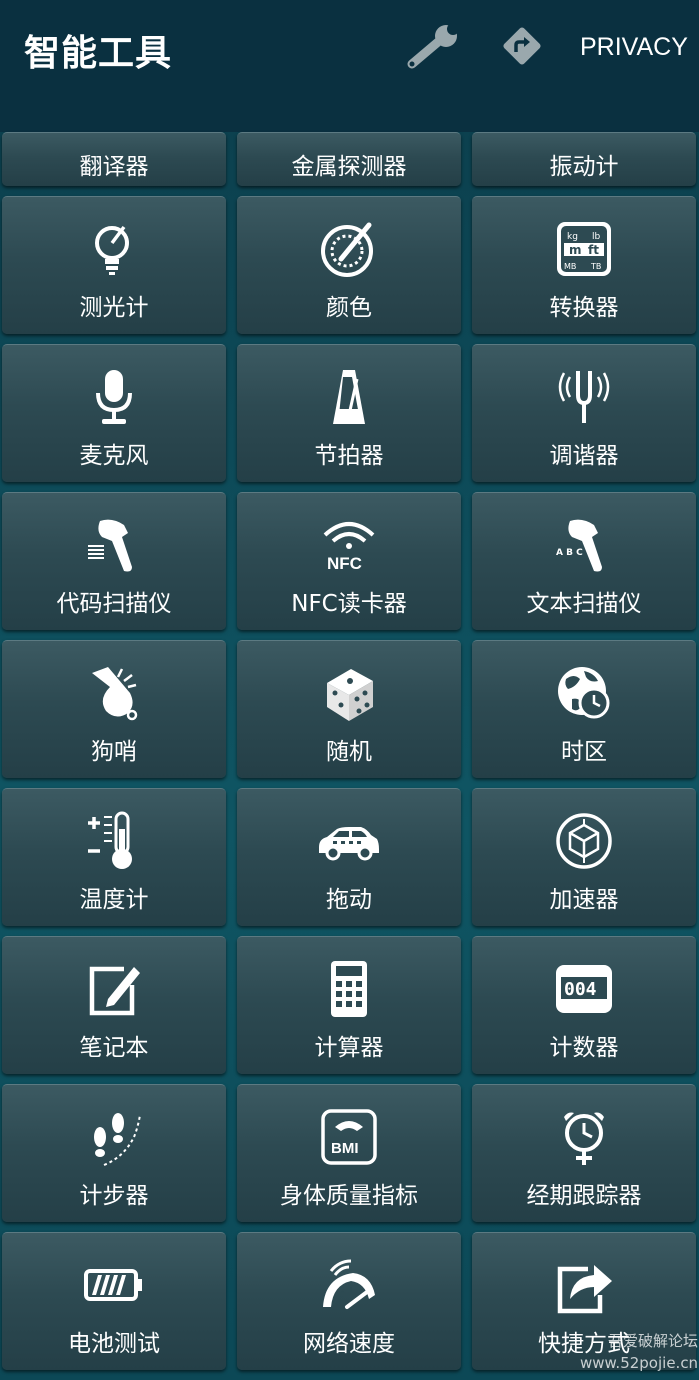 Image resolution: width=699 pixels, height=1380 pixels. Describe the element at coordinates (114, 308) in the screenshot. I see `tool-label: 测光计` at that location.